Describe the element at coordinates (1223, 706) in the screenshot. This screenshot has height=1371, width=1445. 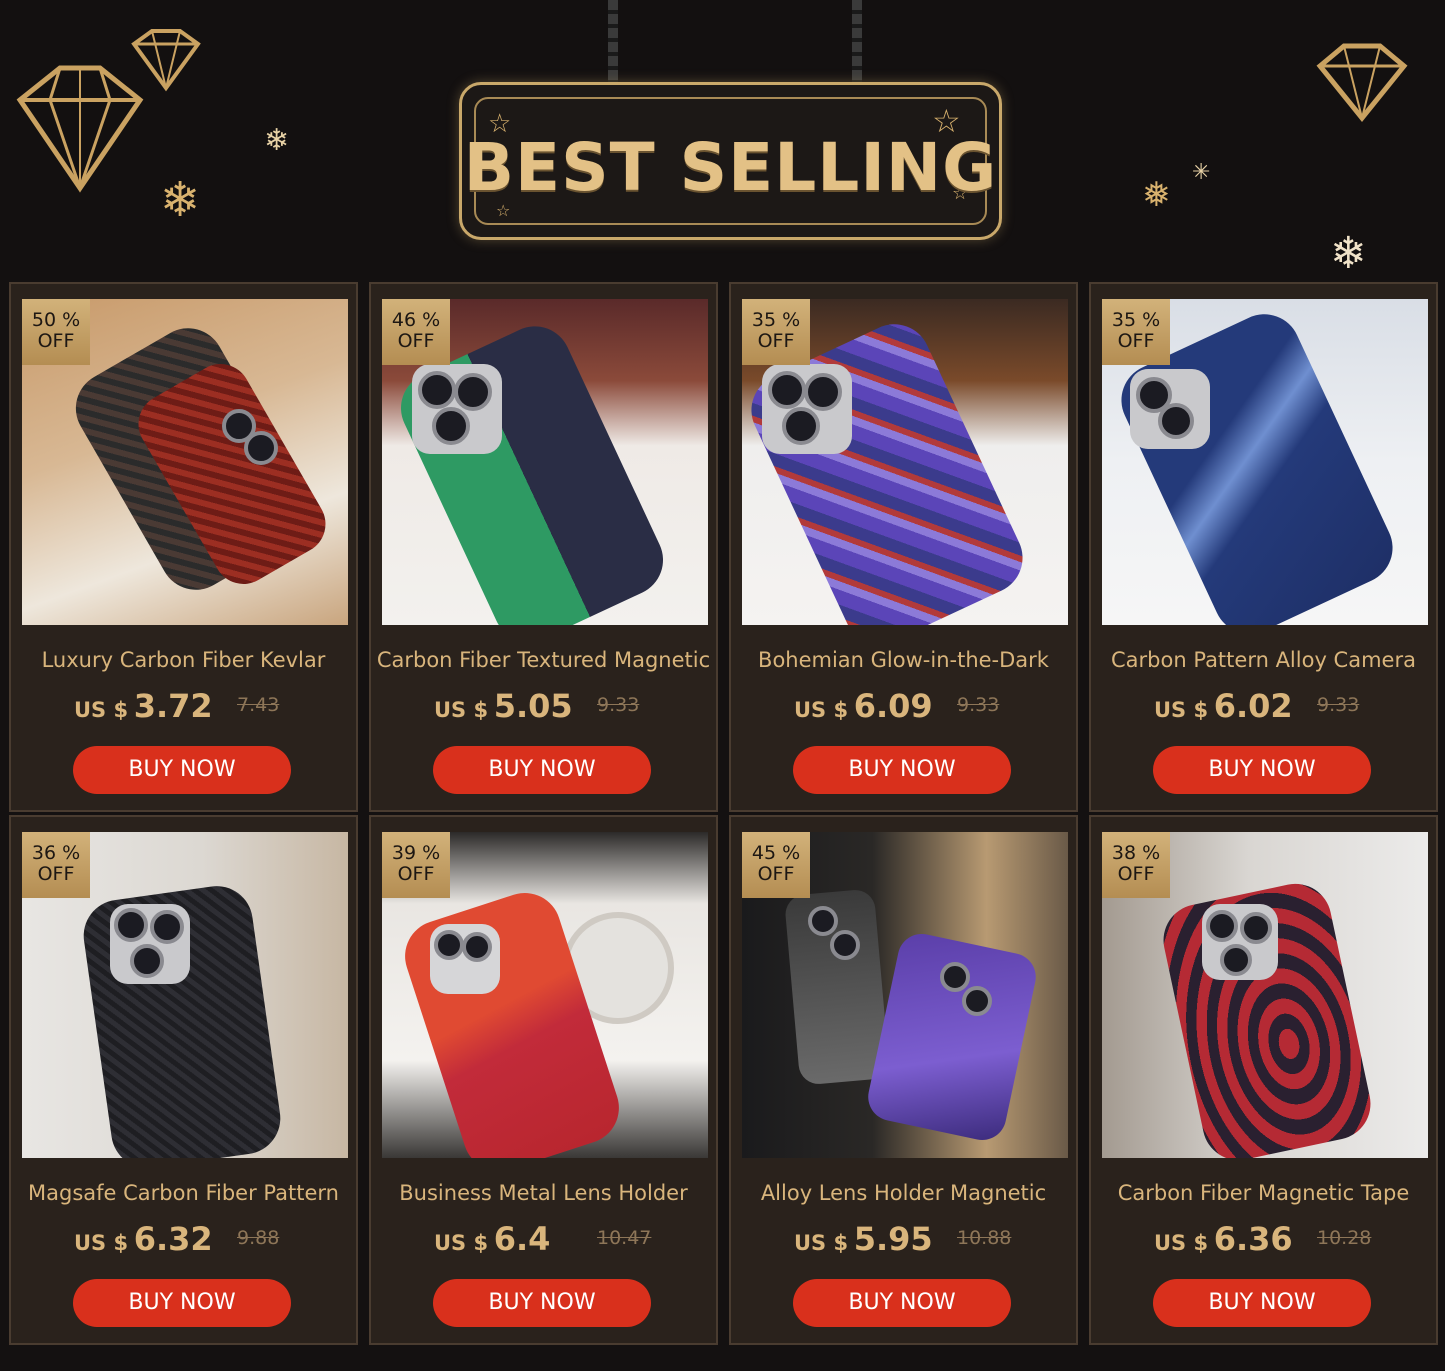
I see `product-price: US $ 6.02` at that location.